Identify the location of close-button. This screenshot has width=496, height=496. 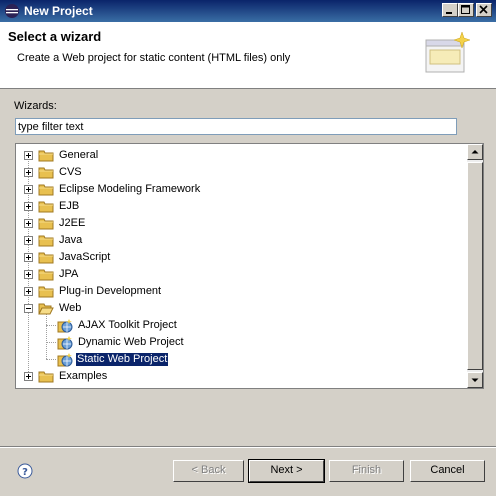
(484, 10).